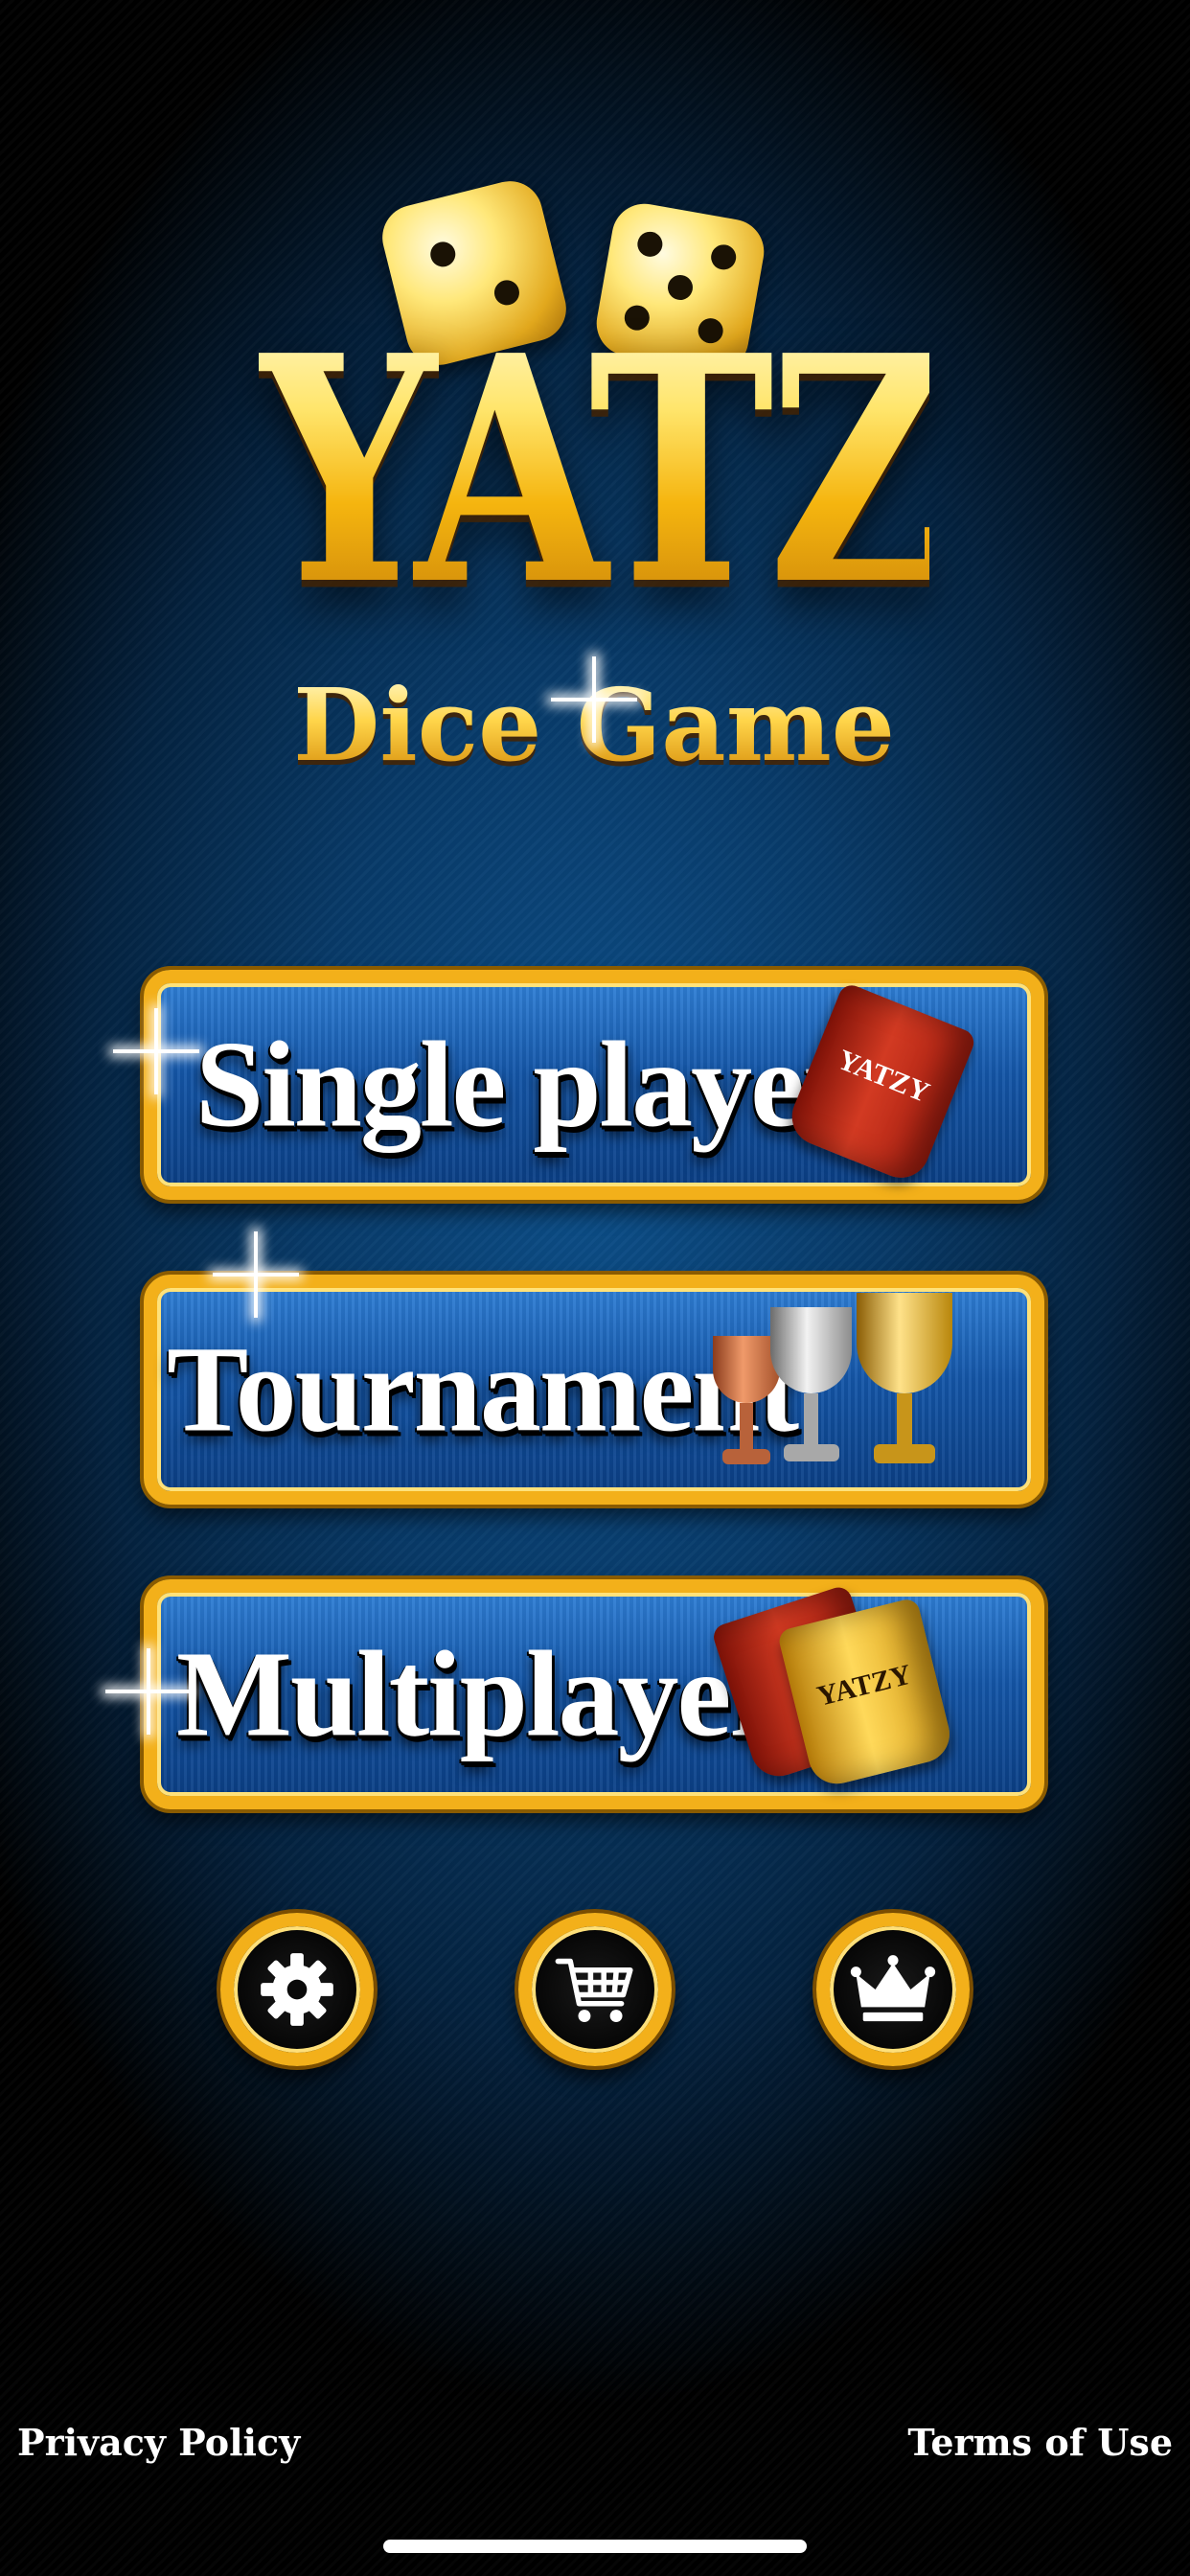 This screenshot has width=1190, height=2576. I want to click on multiplayer-button: Multiplayer YATZY, so click(594, 1694).